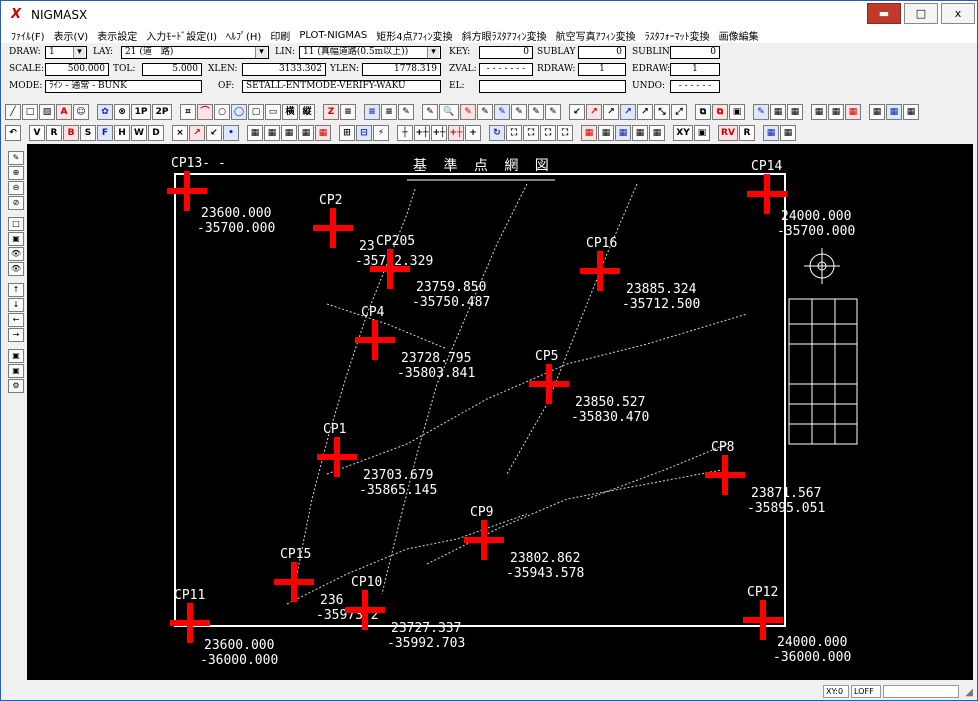 This screenshot has width=978, height=701. I want to click on menu-grid-raster-affine: 斜方眼ﾗｽﾀｱﾌｨﾝ変換, so click(504, 35).